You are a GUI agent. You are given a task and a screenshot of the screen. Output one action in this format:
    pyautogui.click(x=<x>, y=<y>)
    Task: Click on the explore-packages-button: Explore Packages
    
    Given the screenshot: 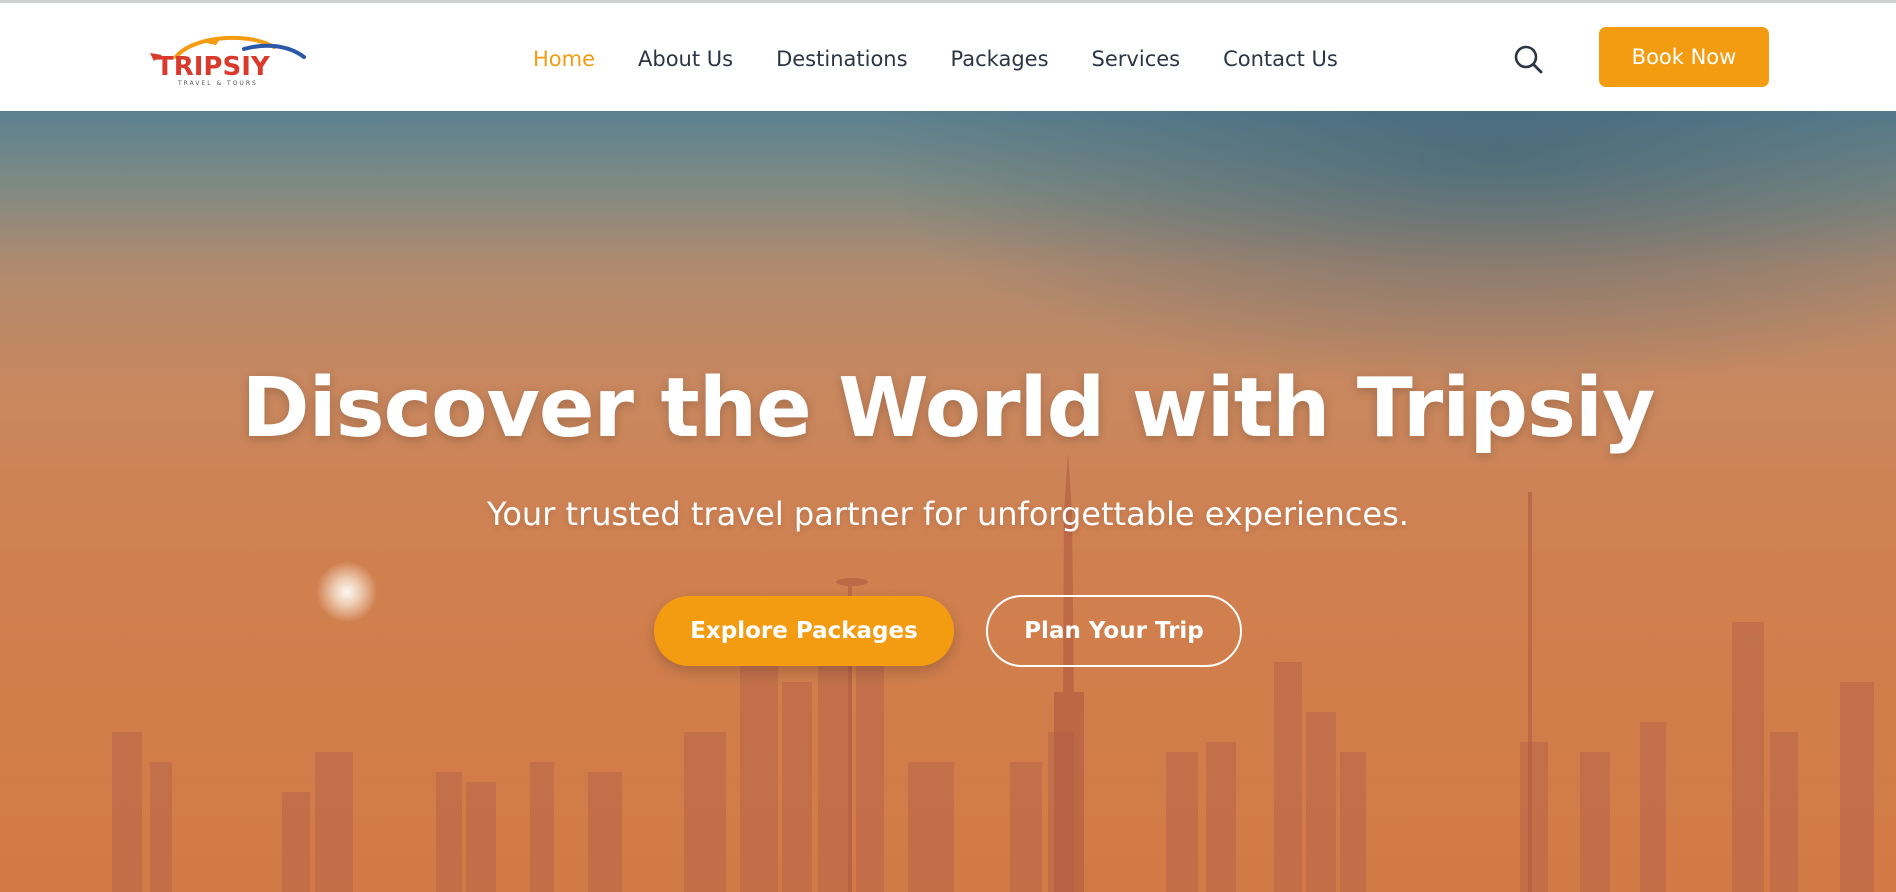 What is the action you would take?
    pyautogui.click(x=804, y=631)
    